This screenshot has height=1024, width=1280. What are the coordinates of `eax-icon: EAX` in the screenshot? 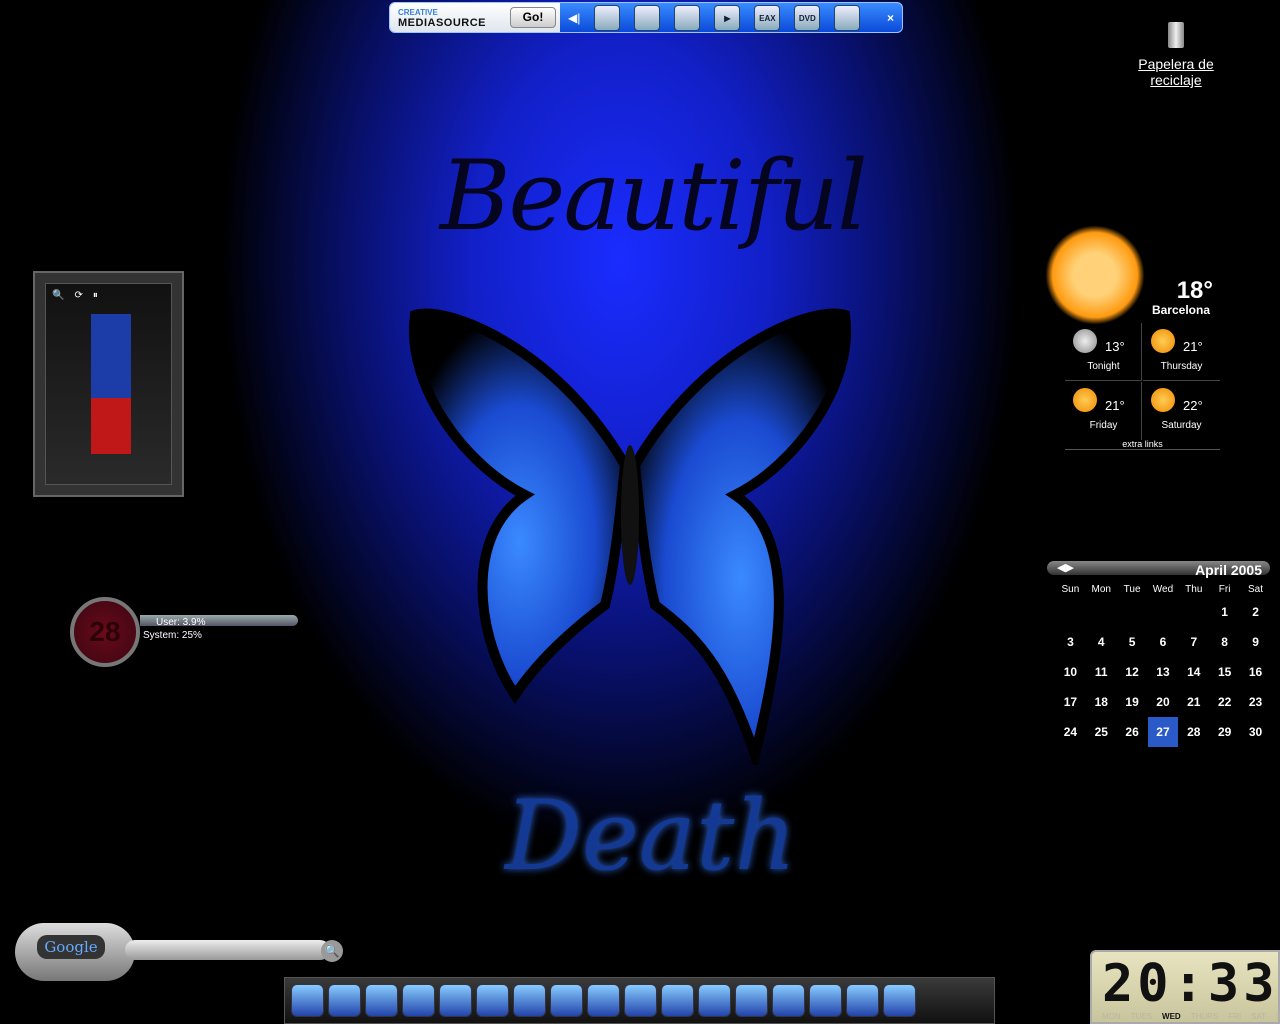 It's located at (767, 17).